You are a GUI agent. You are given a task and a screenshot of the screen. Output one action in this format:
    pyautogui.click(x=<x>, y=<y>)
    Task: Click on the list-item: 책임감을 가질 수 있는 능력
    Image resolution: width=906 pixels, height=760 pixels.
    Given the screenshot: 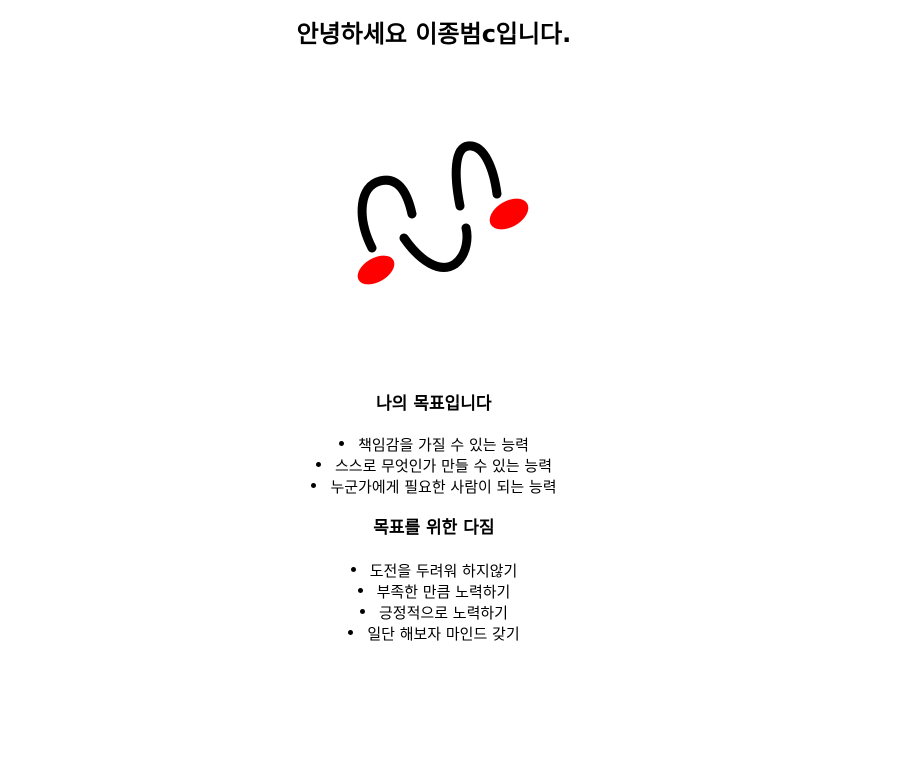 What is the action you would take?
    pyautogui.click(x=434, y=445)
    